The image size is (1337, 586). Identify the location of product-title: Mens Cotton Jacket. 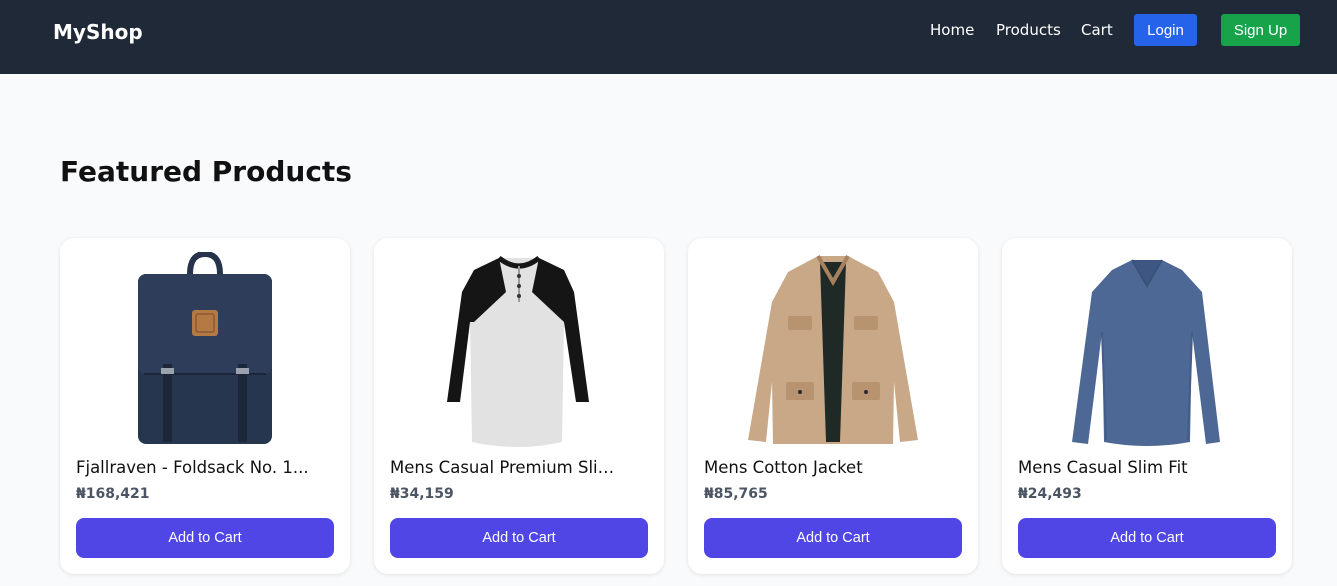
(821, 467).